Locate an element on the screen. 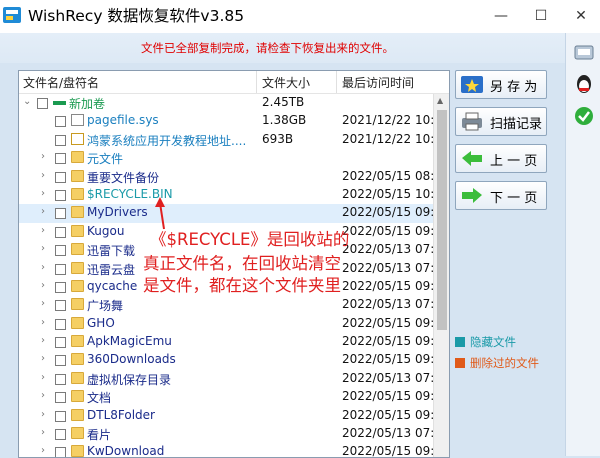 The width and height of the screenshot is (600, 458). file-icon is located at coordinates (77, 120).